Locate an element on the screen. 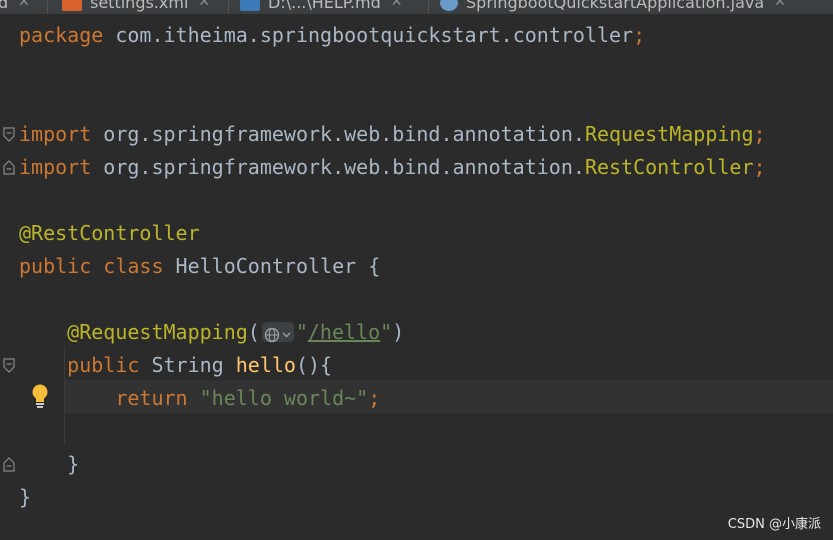 This screenshot has width=833, height=540. tab-partial: d ✕ is located at coordinates (15, 6).